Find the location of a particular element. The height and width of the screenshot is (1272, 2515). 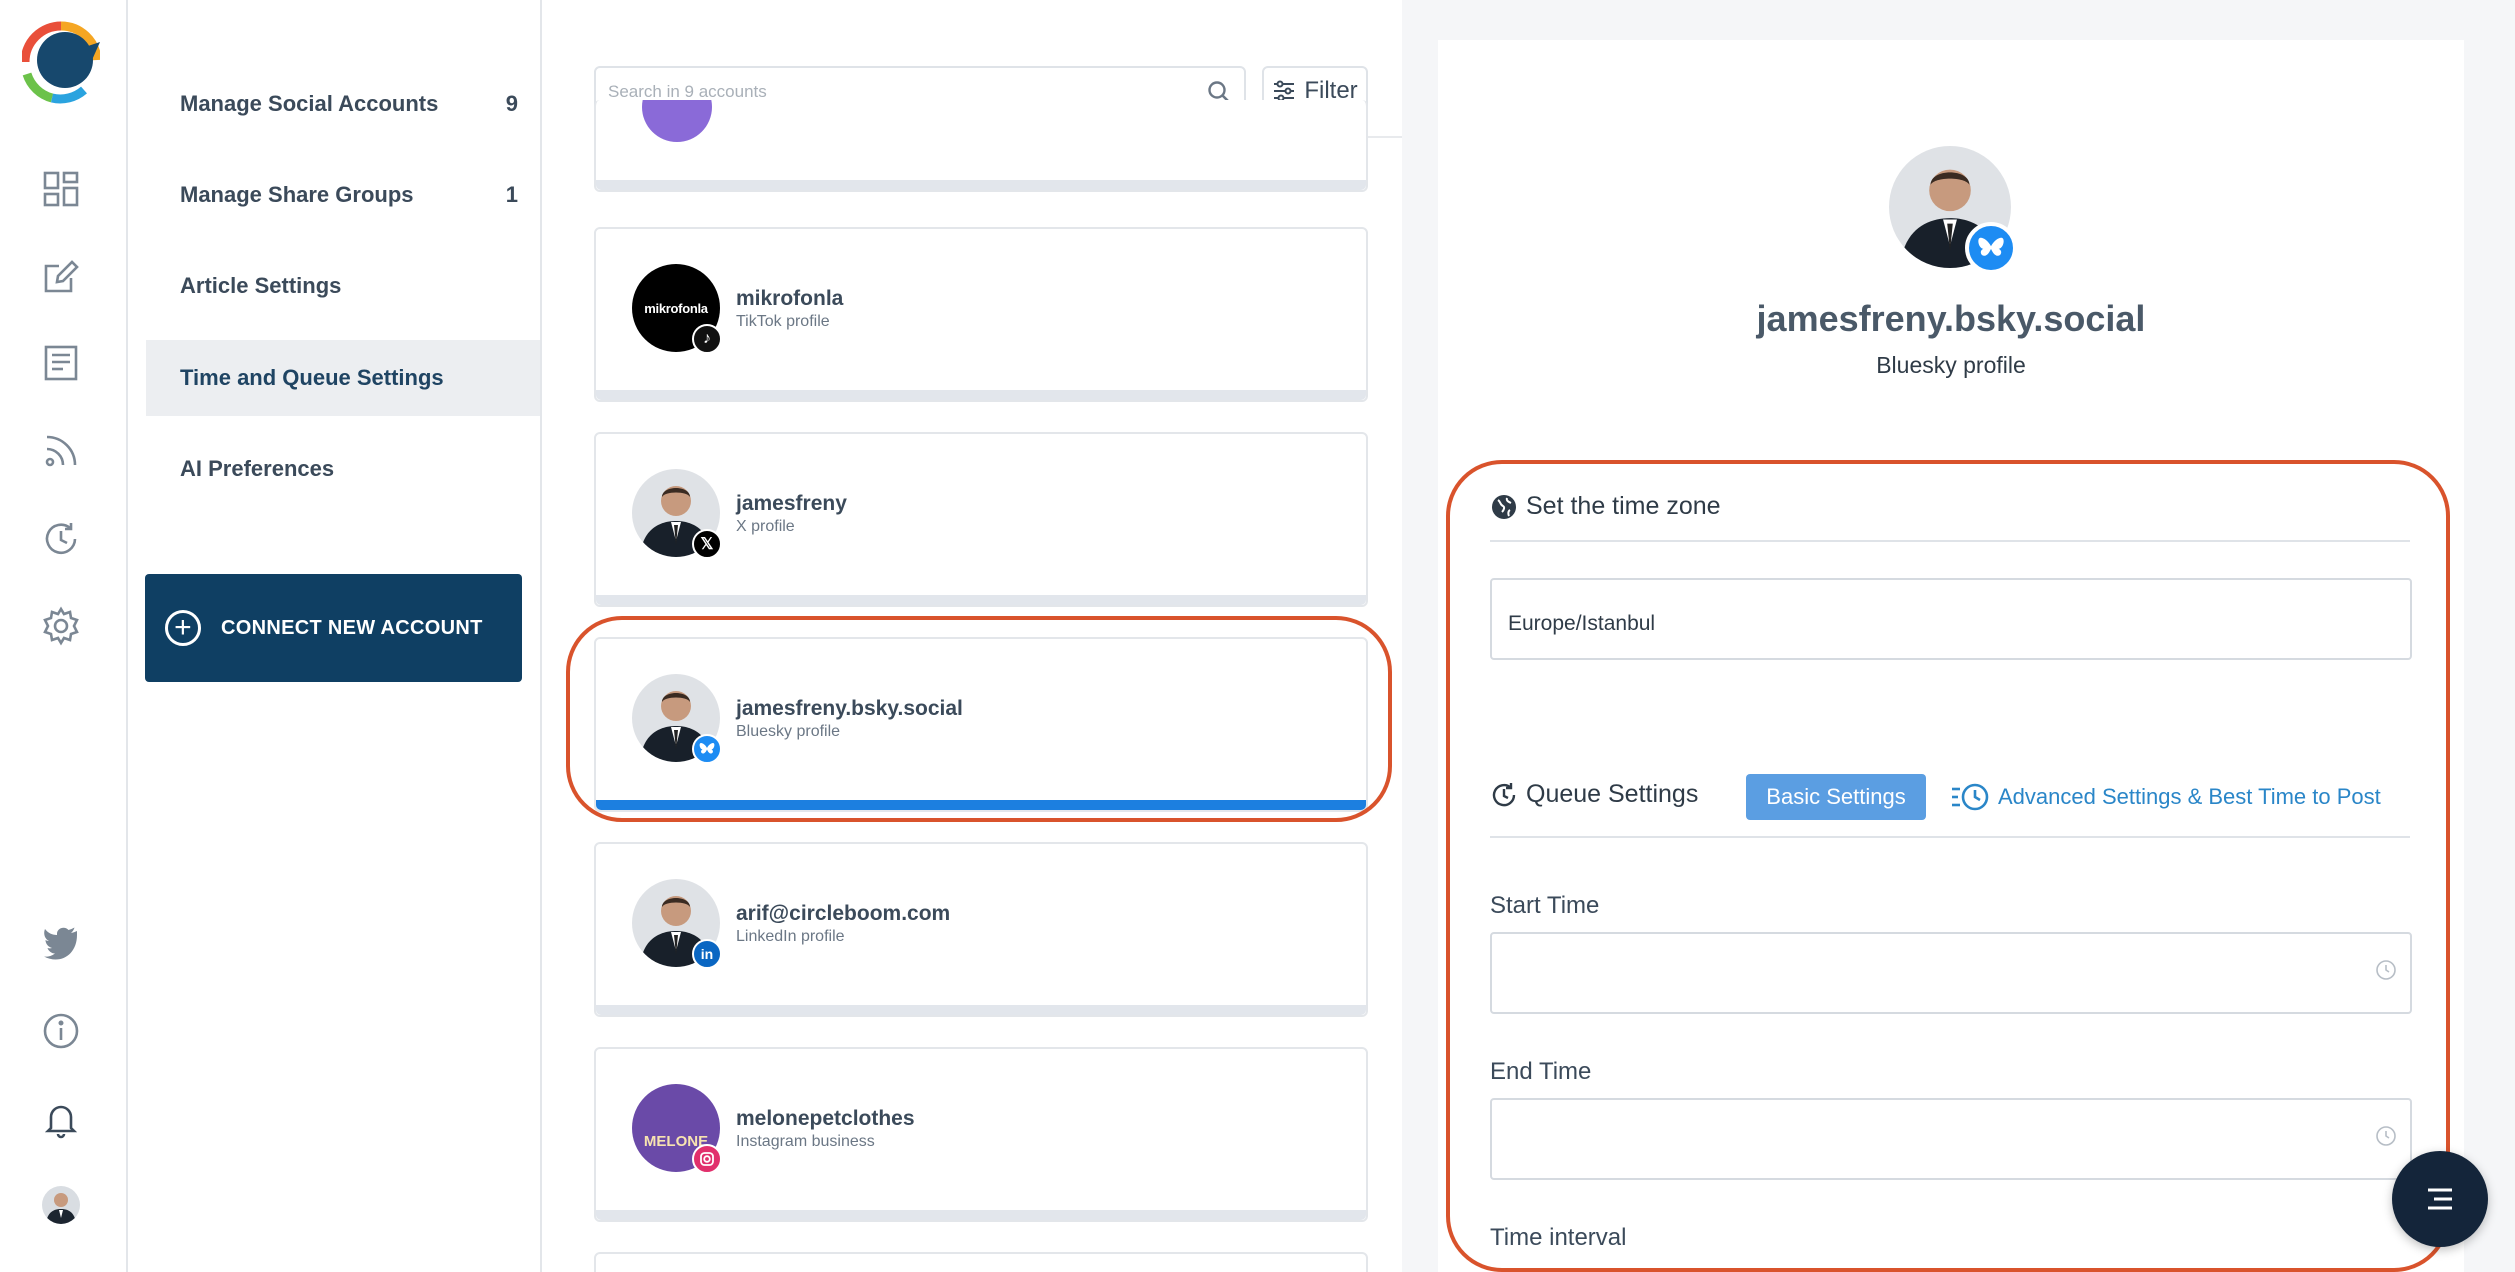

profile-avatar is located at coordinates (1953, 210).